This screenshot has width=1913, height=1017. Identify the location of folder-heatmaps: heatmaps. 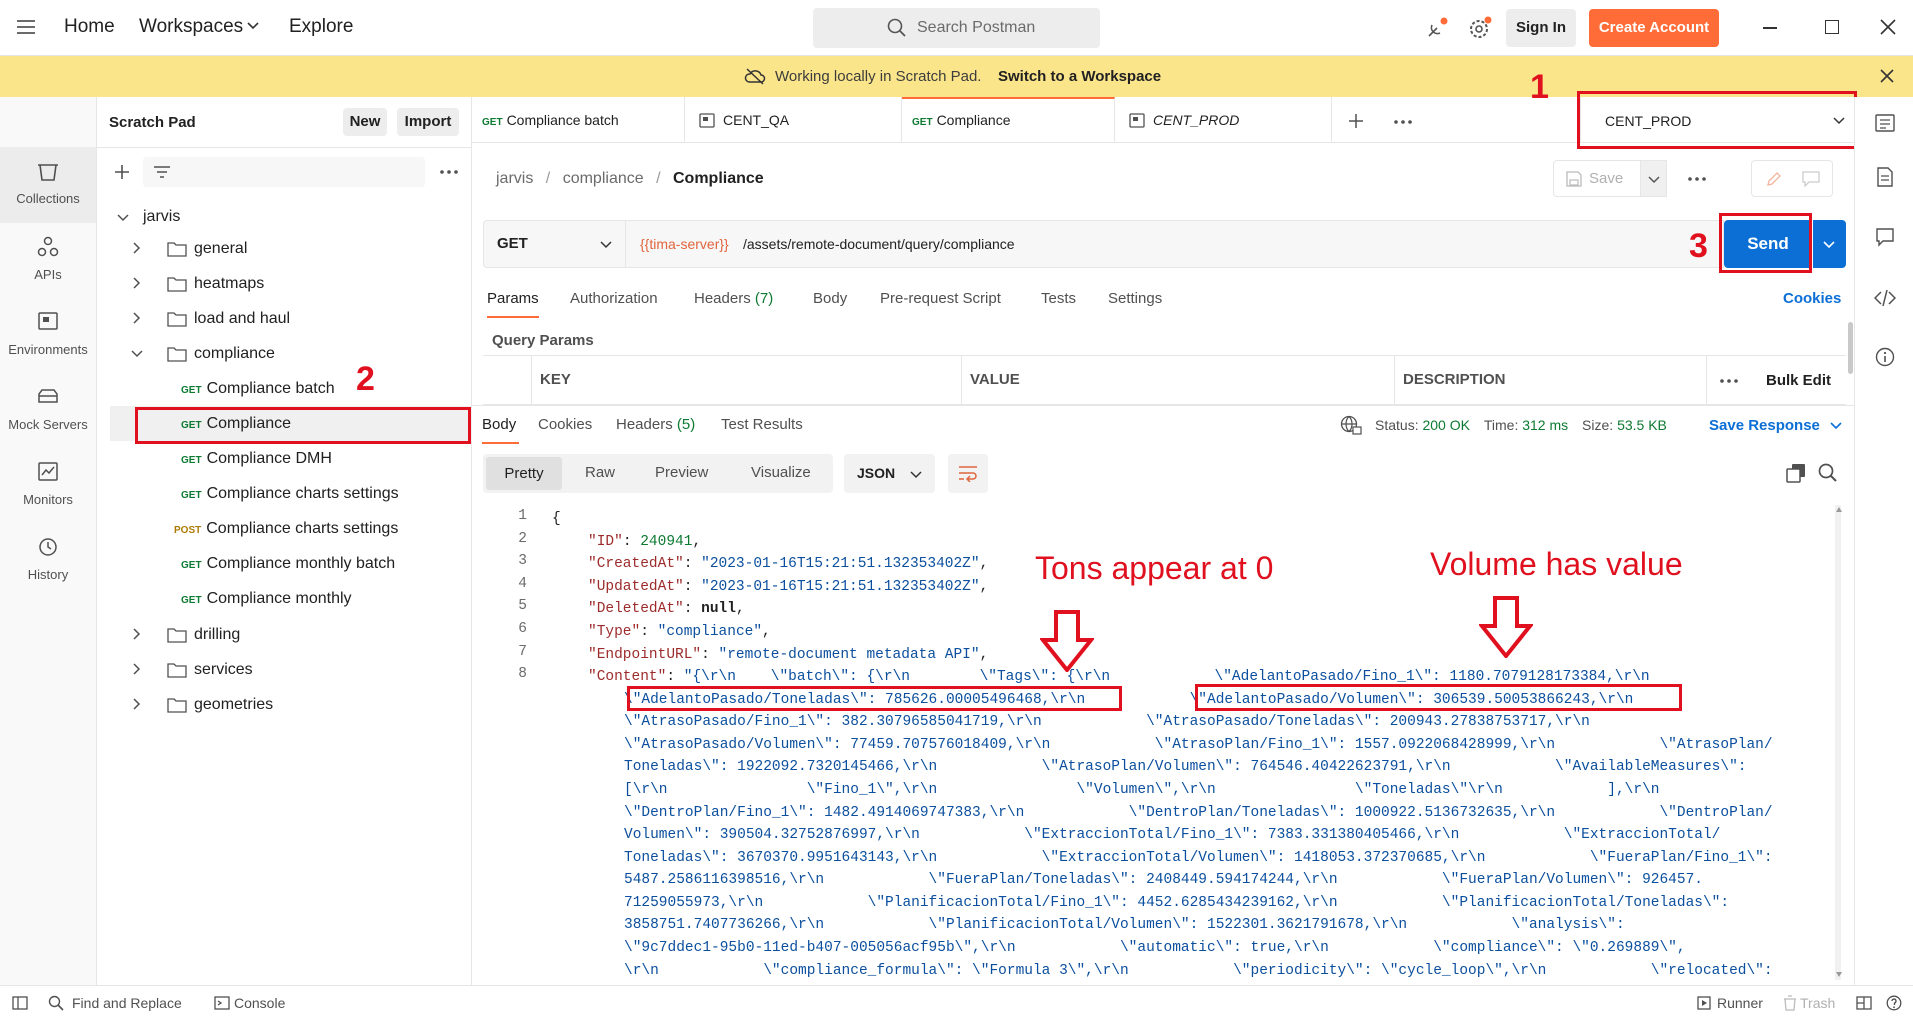
(229, 284).